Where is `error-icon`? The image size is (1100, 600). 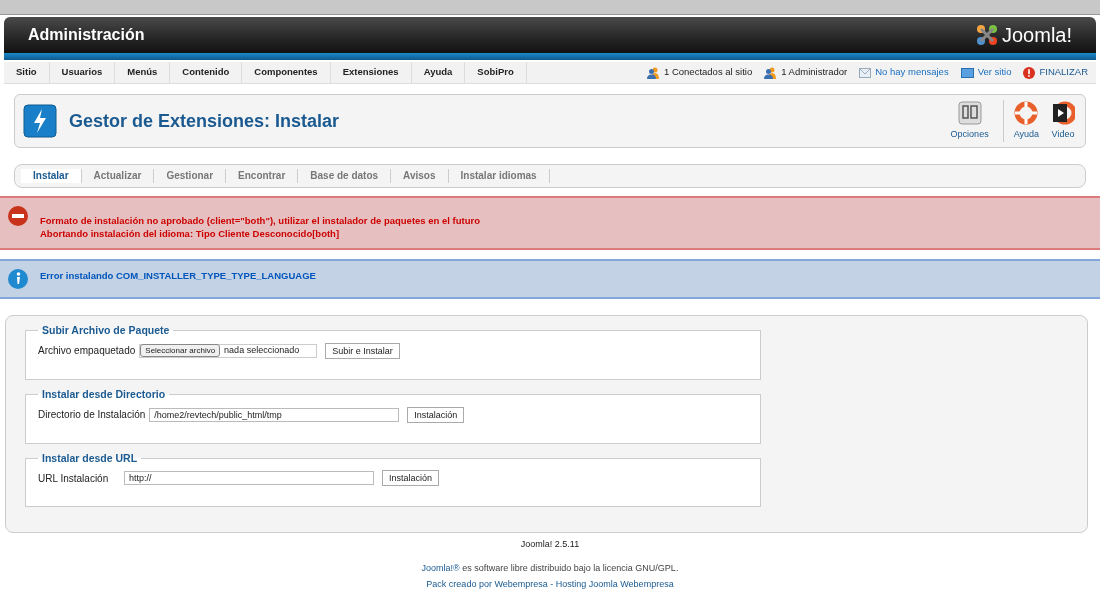
error-icon is located at coordinates (18, 216).